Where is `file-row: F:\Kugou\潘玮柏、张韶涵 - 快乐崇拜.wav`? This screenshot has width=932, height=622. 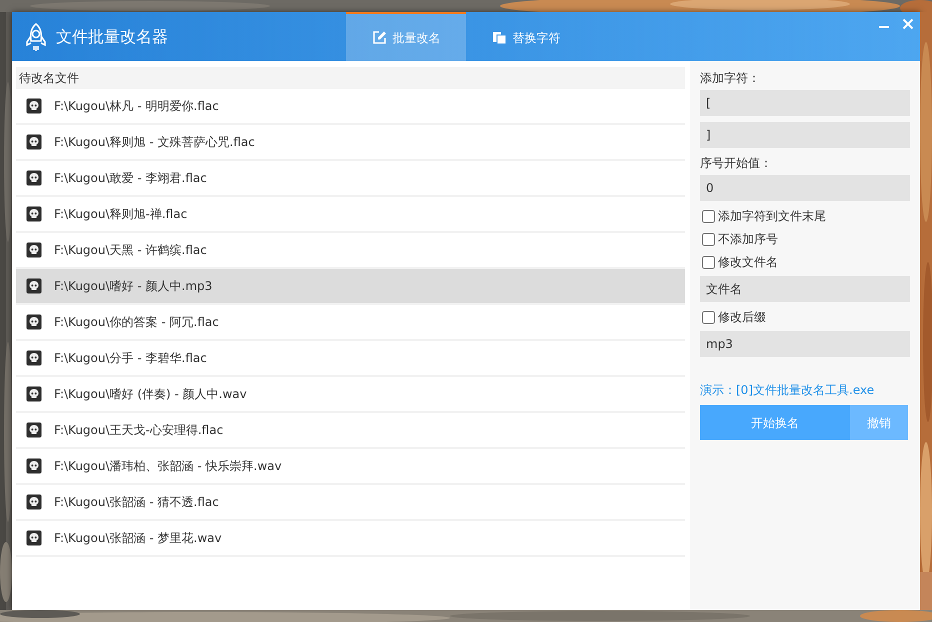 file-row: F:\Kugou\潘玮柏、张韶涵 - 快乐崇拜.wav is located at coordinates (350, 467).